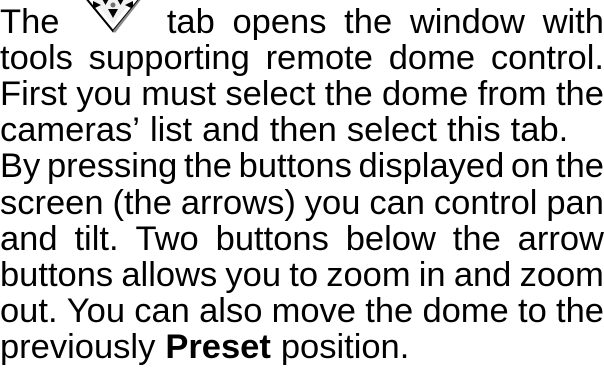 The image size is (604, 372). What do you see at coordinates (473, 130) in the screenshot?
I see `word: this` at bounding box center [473, 130].